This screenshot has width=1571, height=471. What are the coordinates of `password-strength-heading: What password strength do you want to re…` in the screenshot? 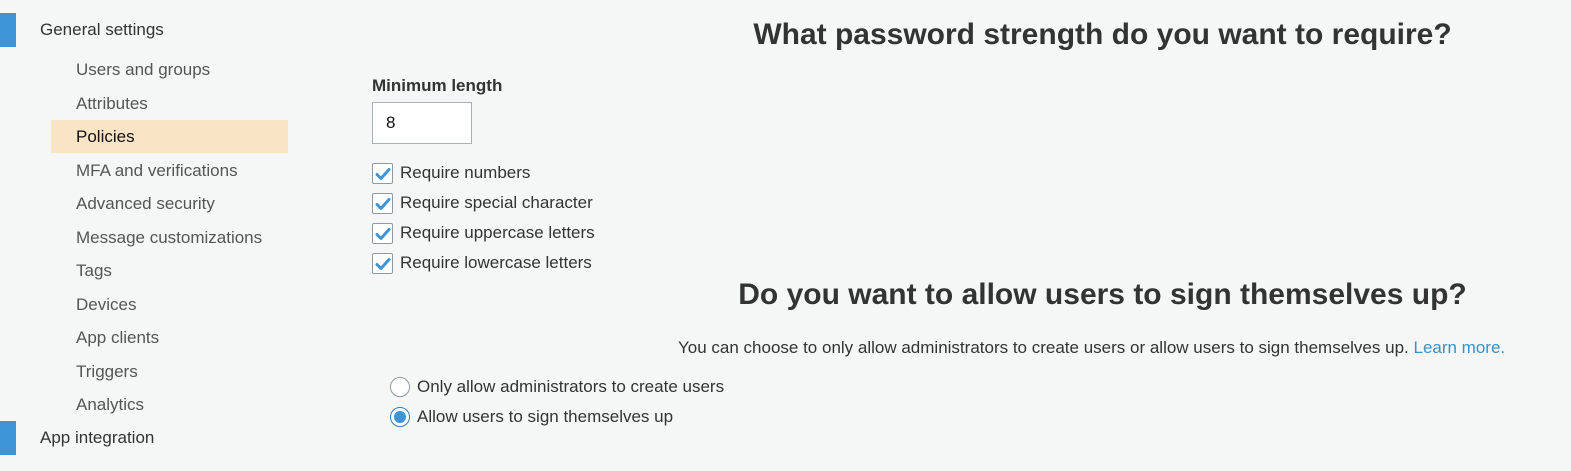 It's located at (1102, 34).